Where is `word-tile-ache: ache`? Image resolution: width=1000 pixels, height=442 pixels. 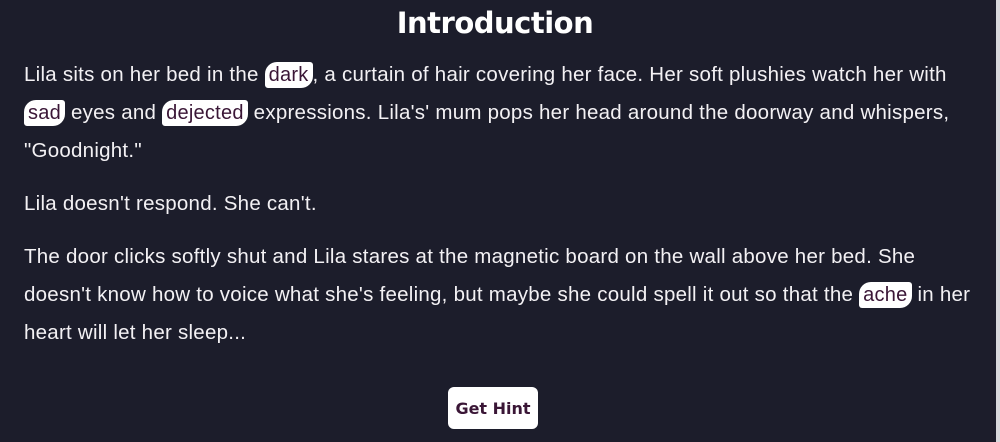
word-tile-ache: ache is located at coordinates (885, 295).